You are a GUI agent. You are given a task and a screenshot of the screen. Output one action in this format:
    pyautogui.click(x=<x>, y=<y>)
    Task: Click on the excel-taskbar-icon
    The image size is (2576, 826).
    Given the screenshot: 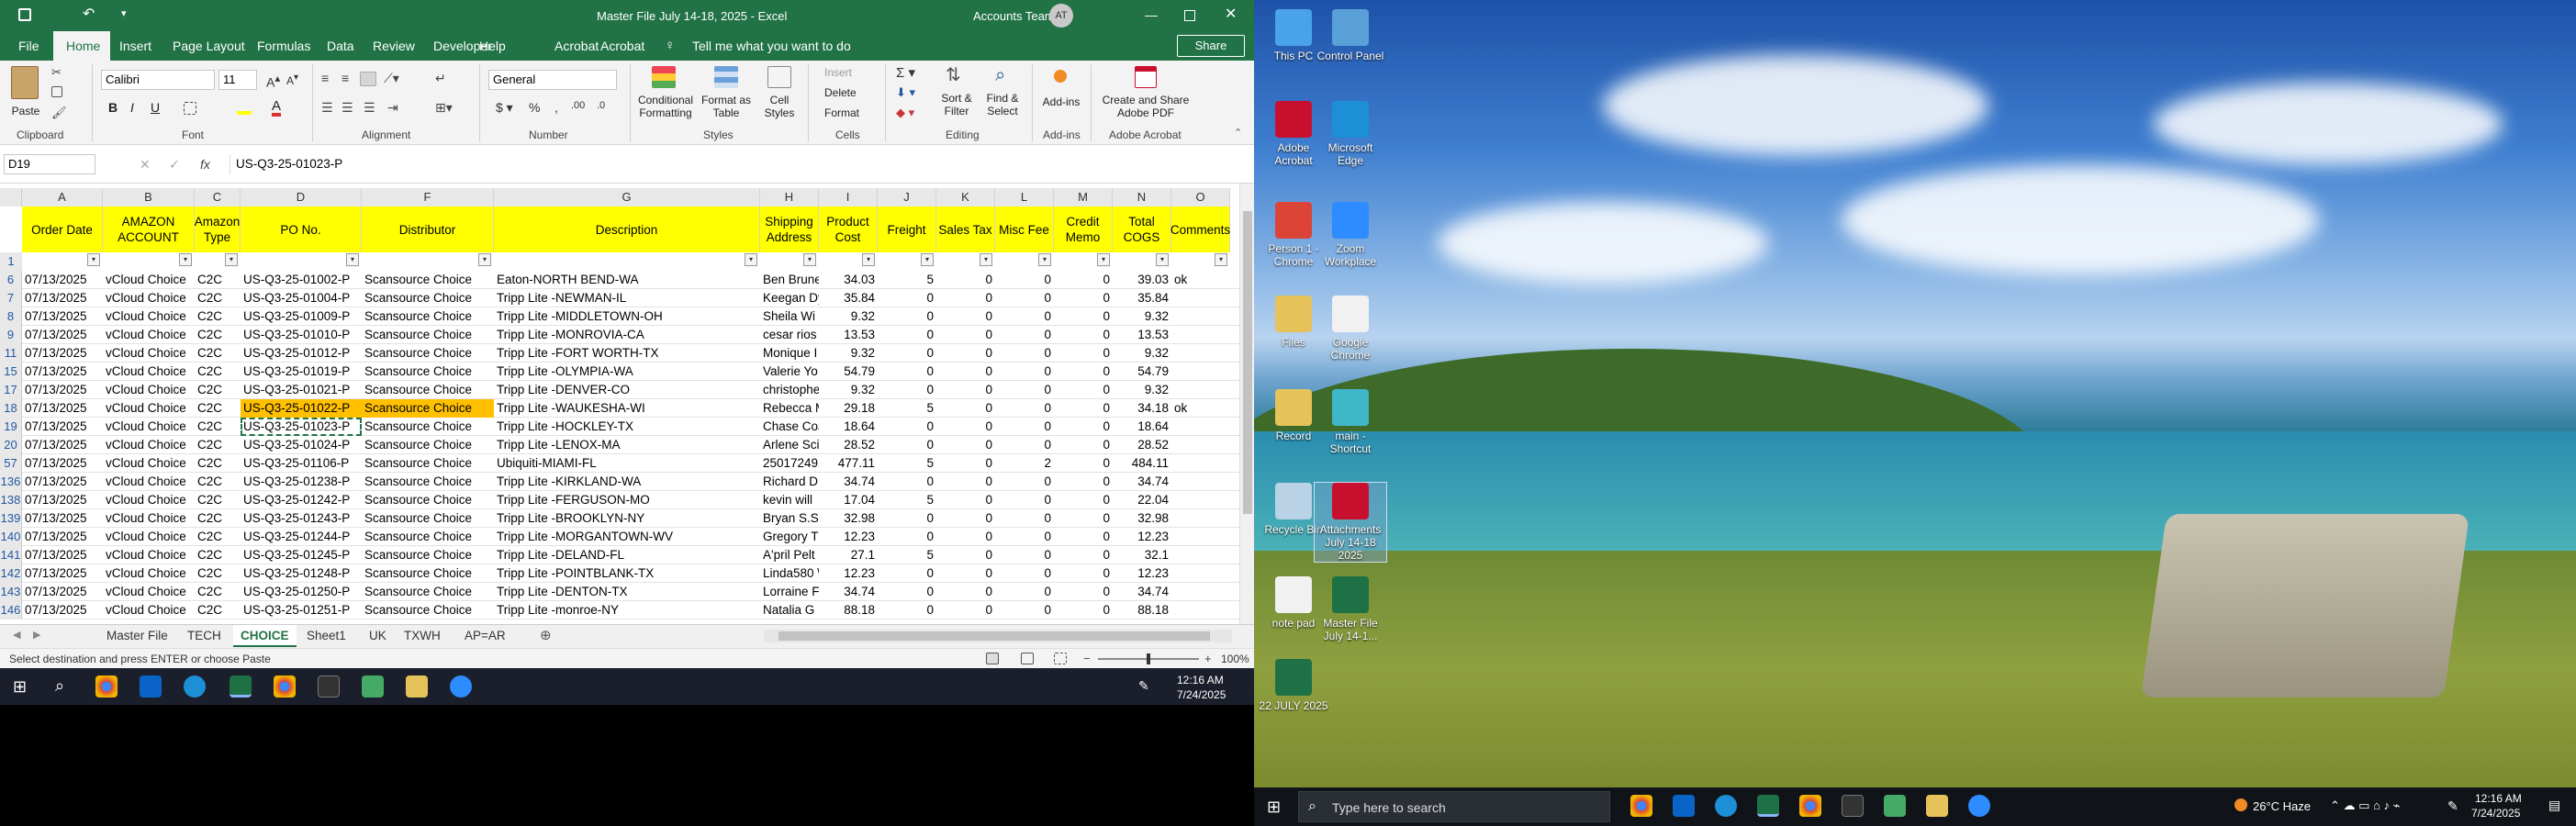 What is the action you would take?
    pyautogui.click(x=1768, y=806)
    